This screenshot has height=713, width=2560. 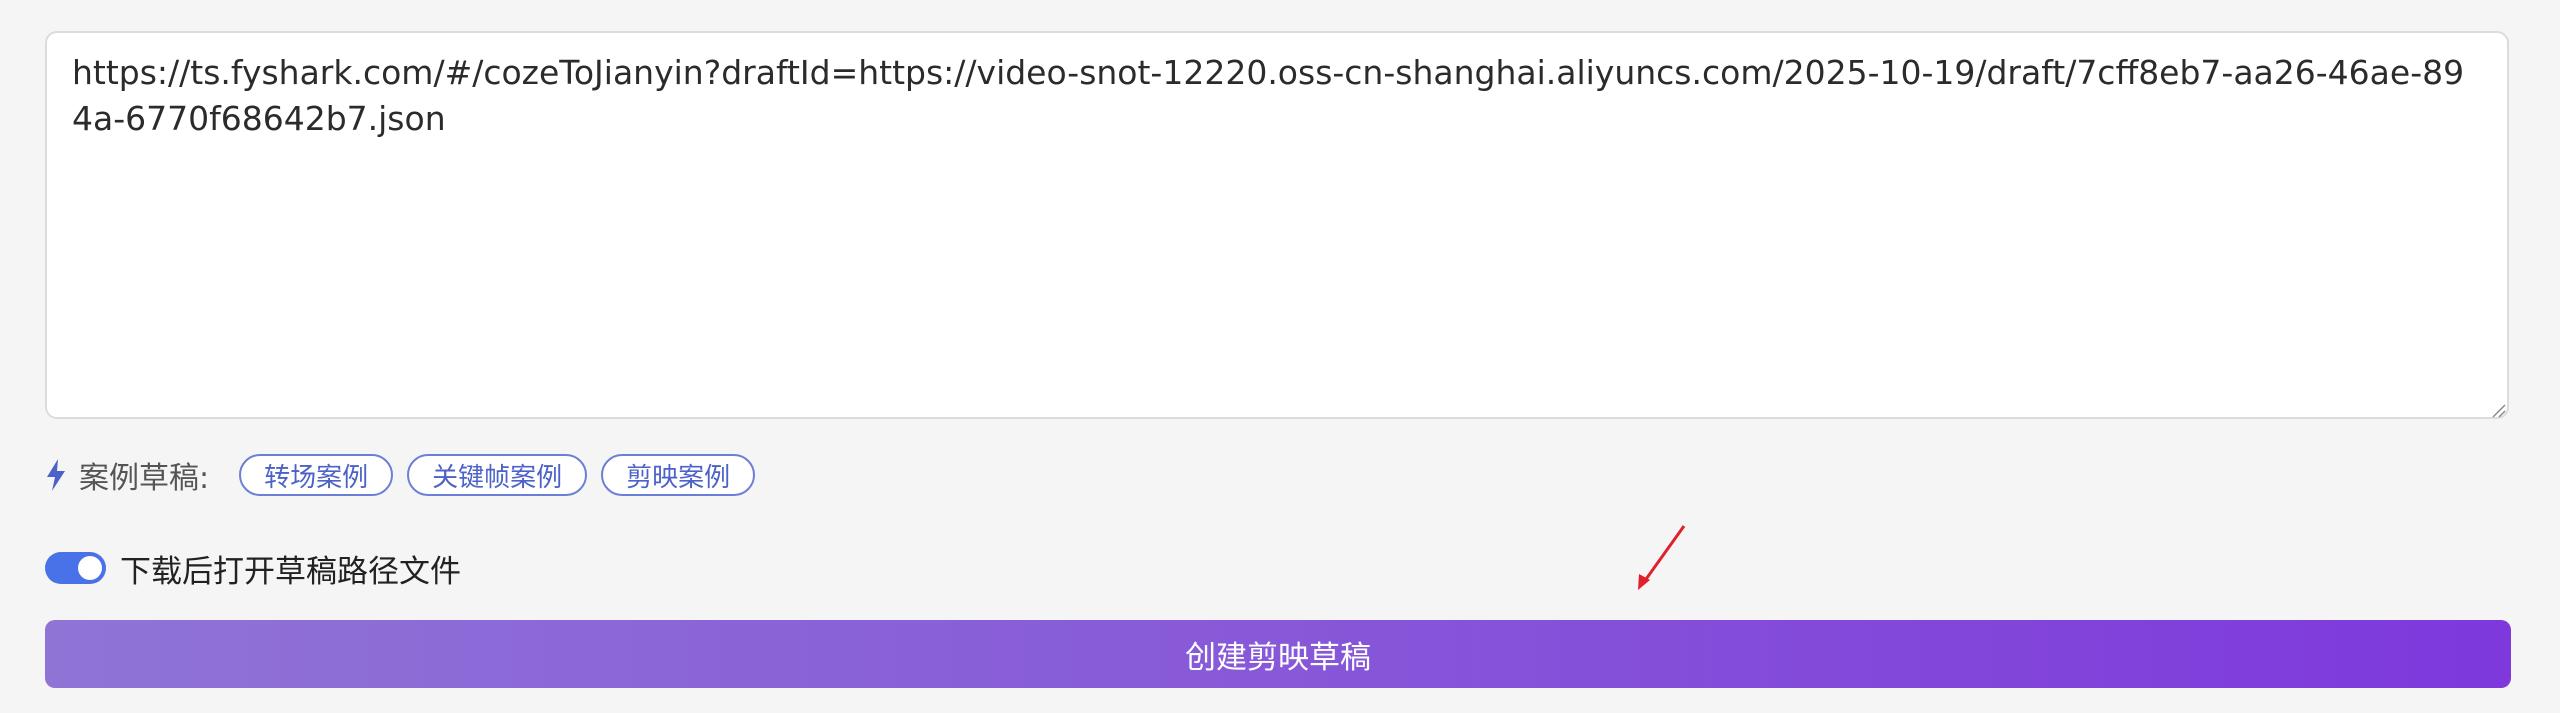 What do you see at coordinates (90, 568) in the screenshot?
I see `toggle-knob` at bounding box center [90, 568].